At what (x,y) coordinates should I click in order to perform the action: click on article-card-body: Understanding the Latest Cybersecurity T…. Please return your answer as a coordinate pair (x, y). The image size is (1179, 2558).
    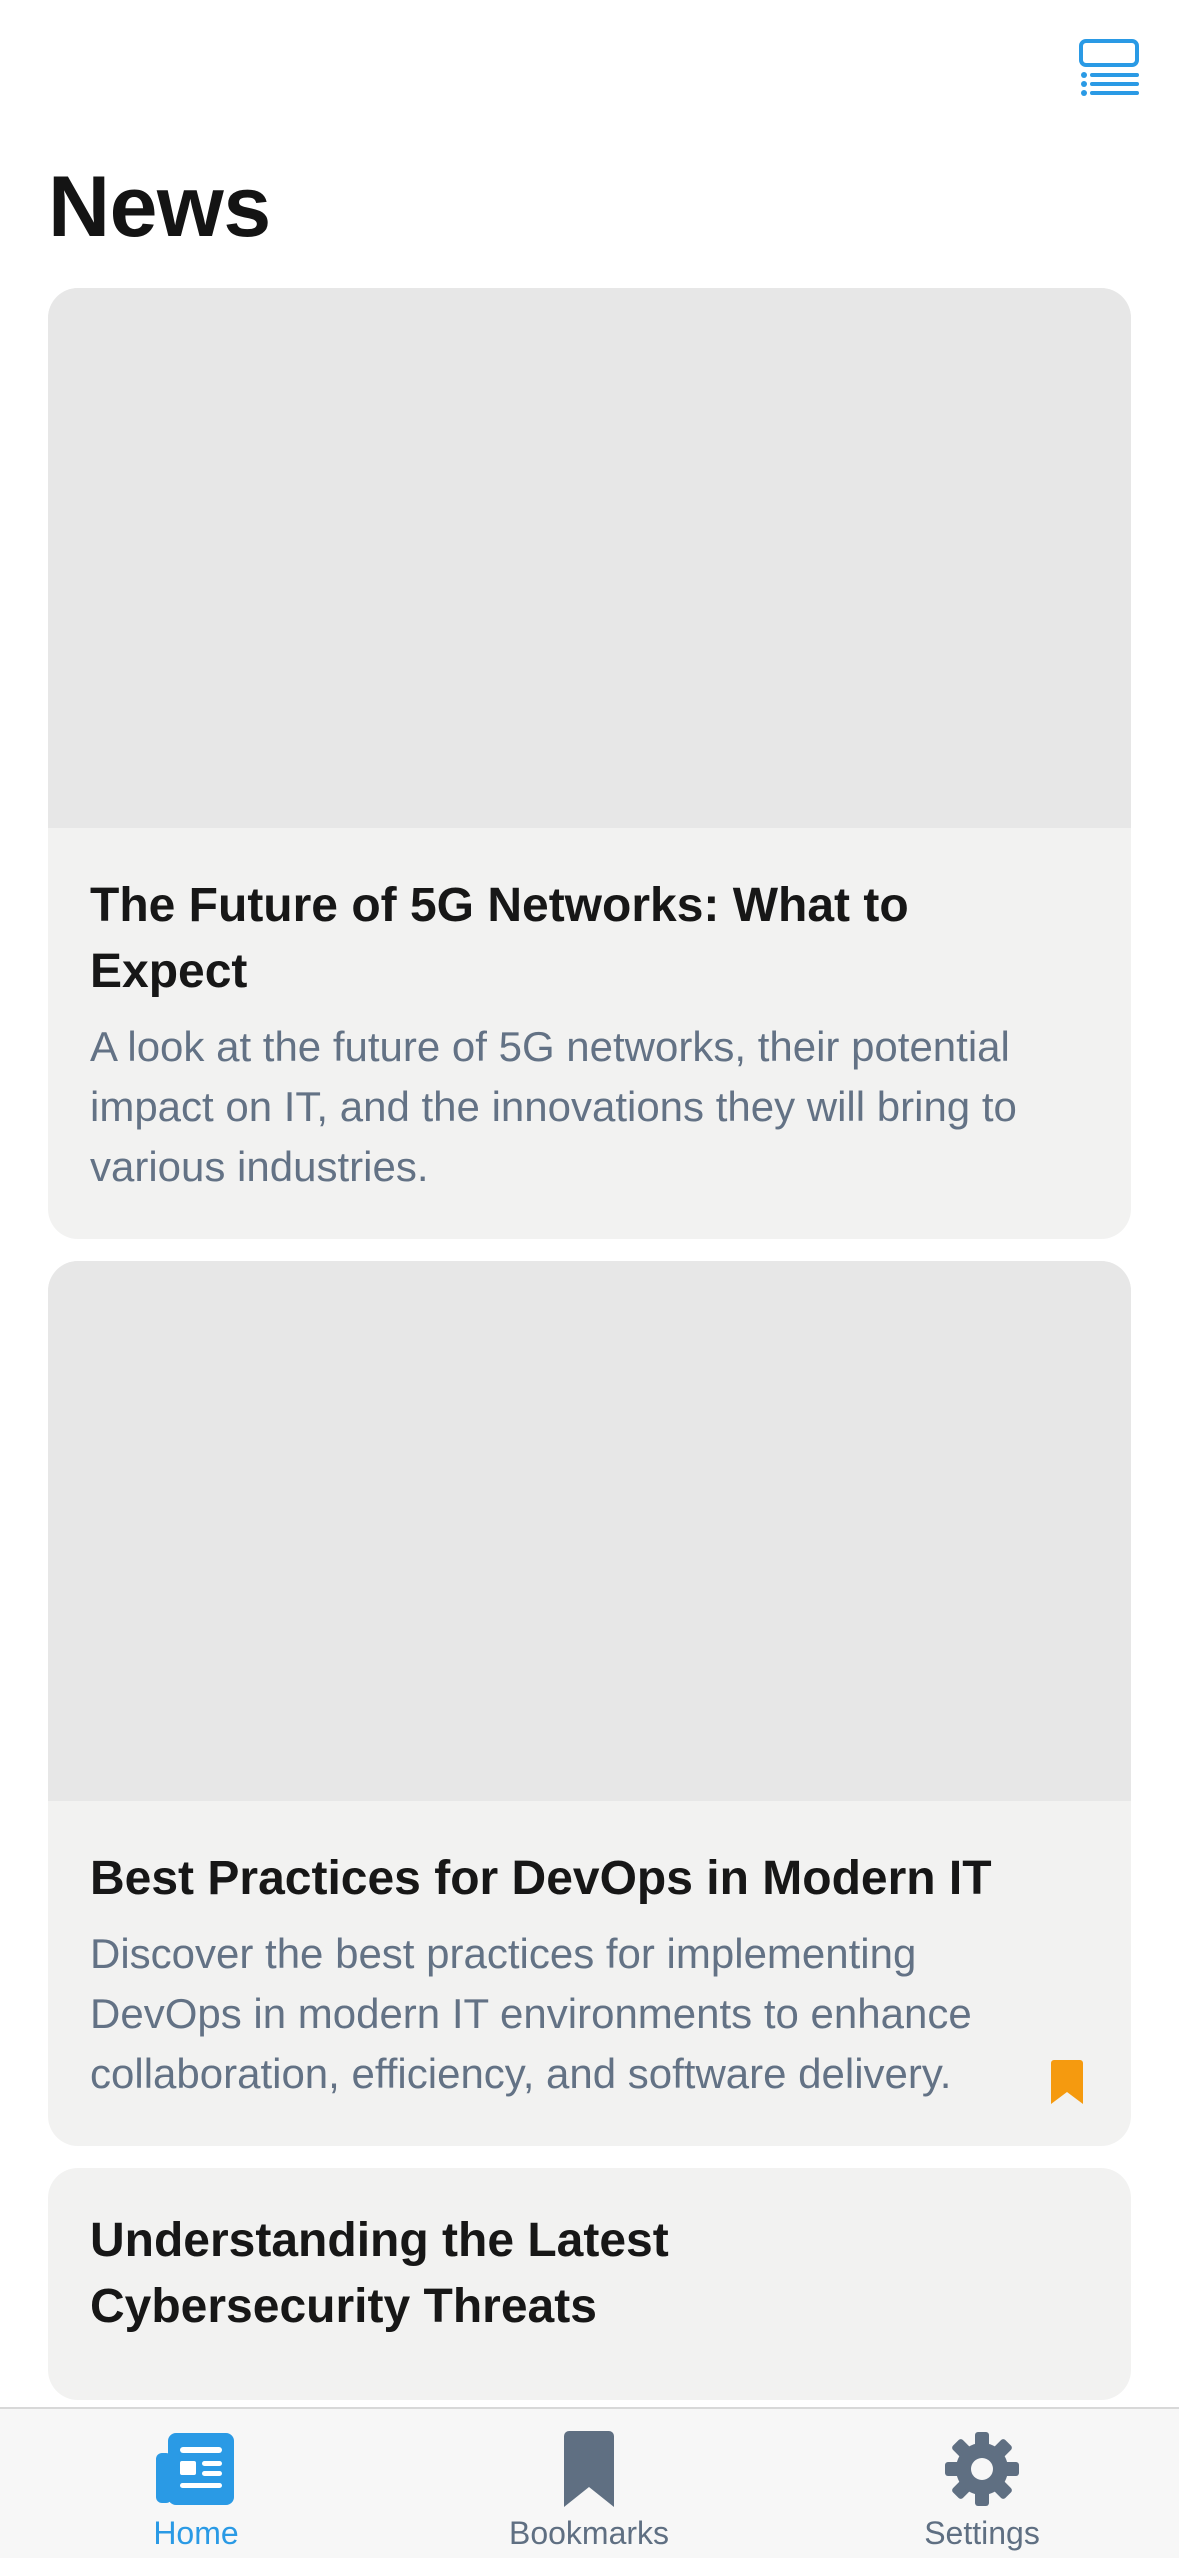
    Looking at the image, I should click on (589, 2284).